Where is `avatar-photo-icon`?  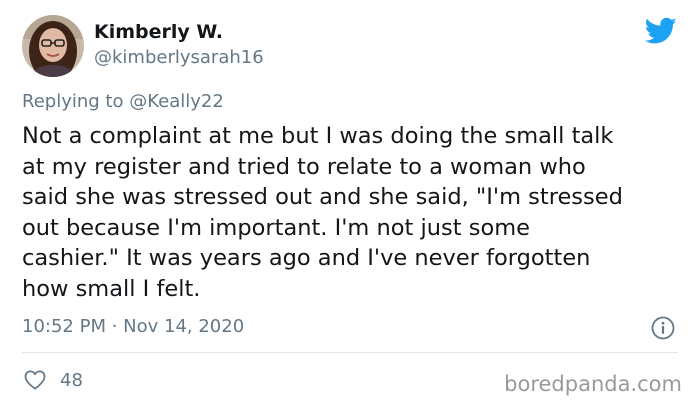
avatar-photo-icon is located at coordinates (53, 46).